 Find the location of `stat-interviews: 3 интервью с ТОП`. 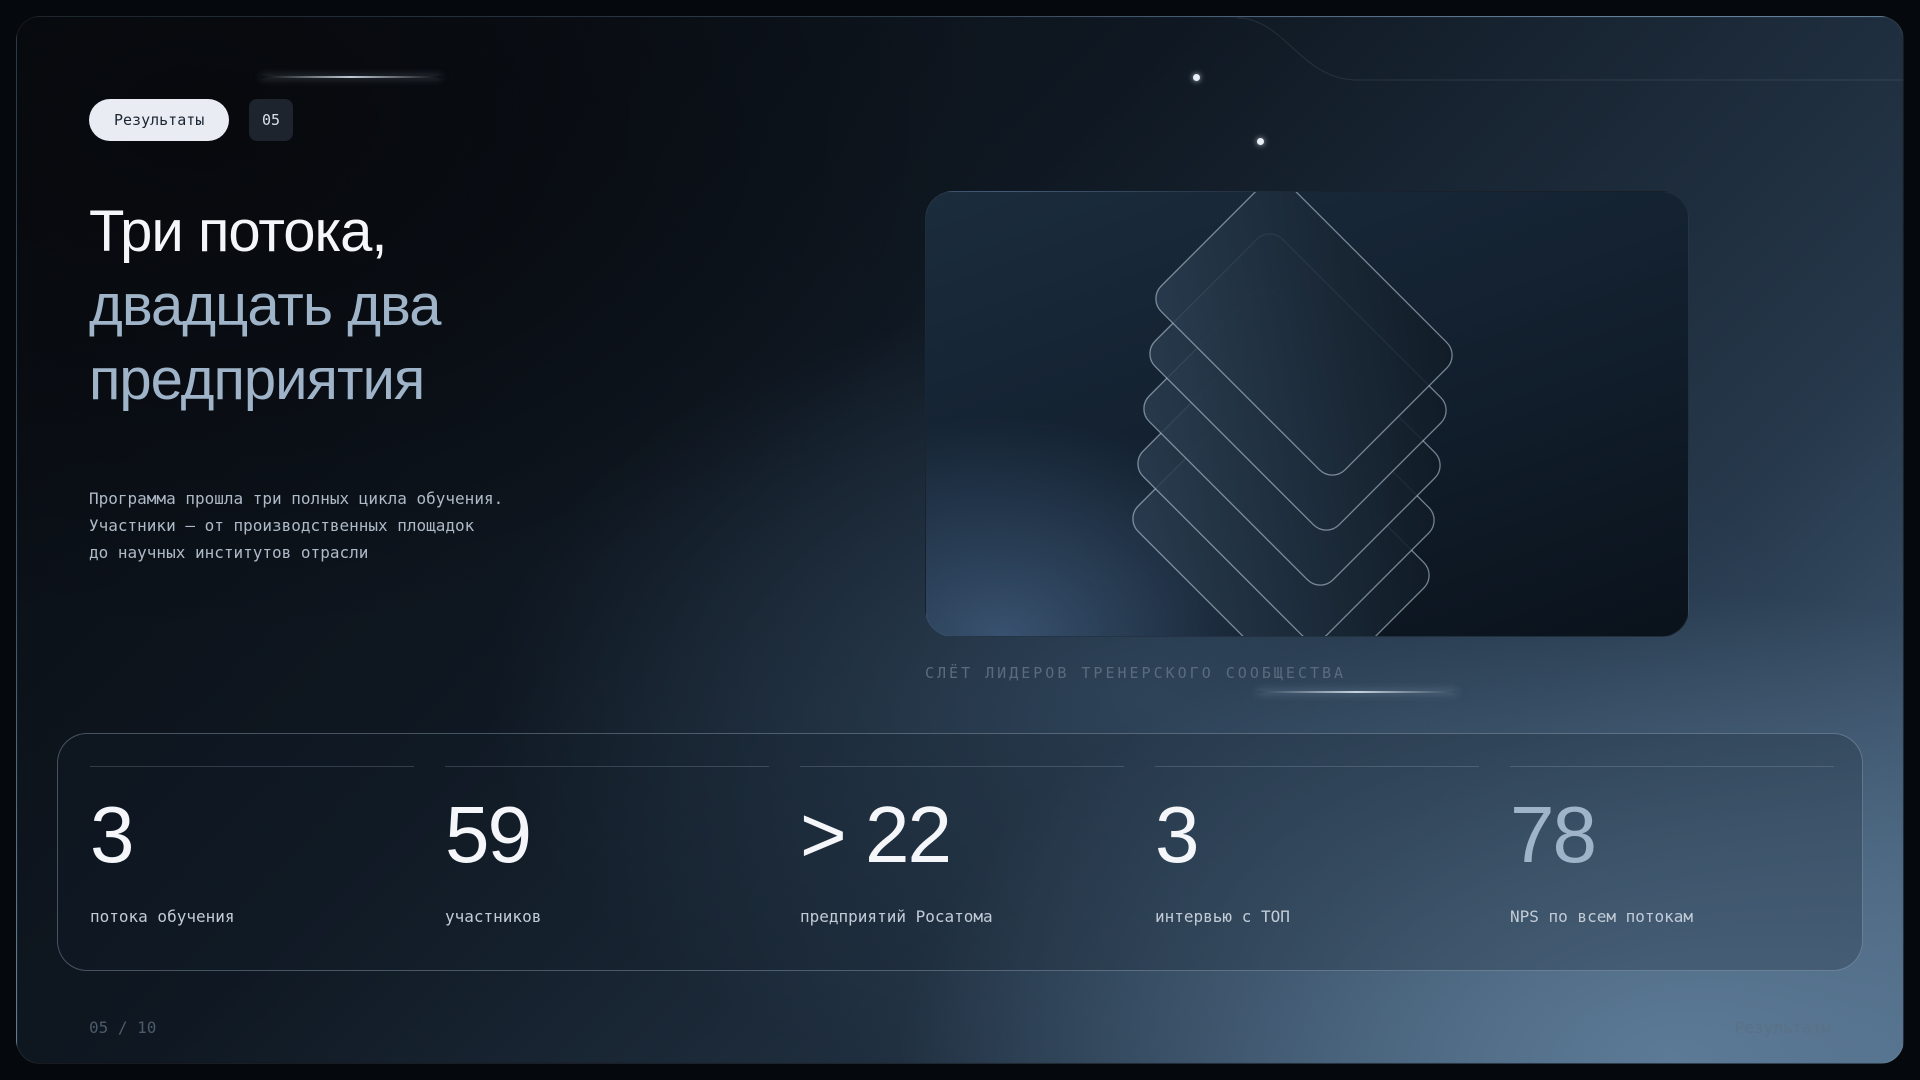

stat-interviews: 3 интервью с ТОП is located at coordinates (1317, 856).